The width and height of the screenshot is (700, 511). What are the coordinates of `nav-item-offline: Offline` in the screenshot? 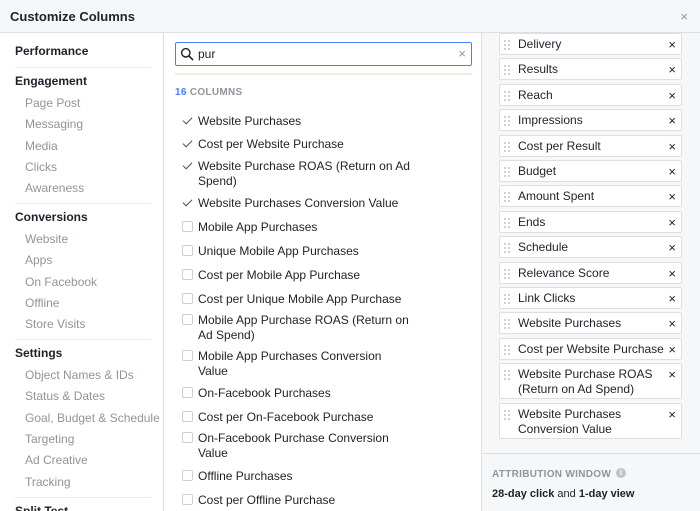 It's located at (42, 303).